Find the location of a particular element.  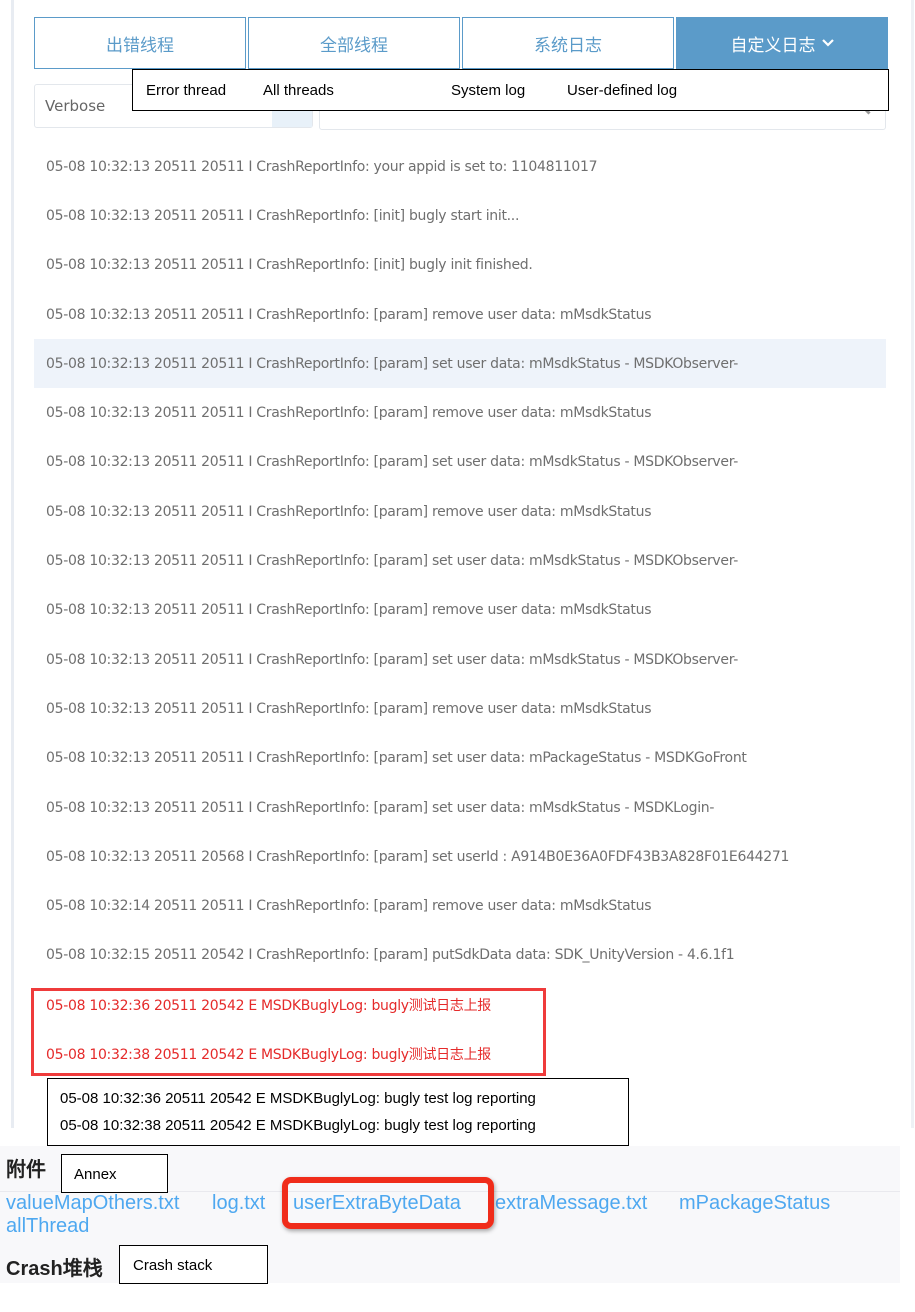

attachment-link-userextrabytedata: userExtraByteData is located at coordinates (377, 1203).